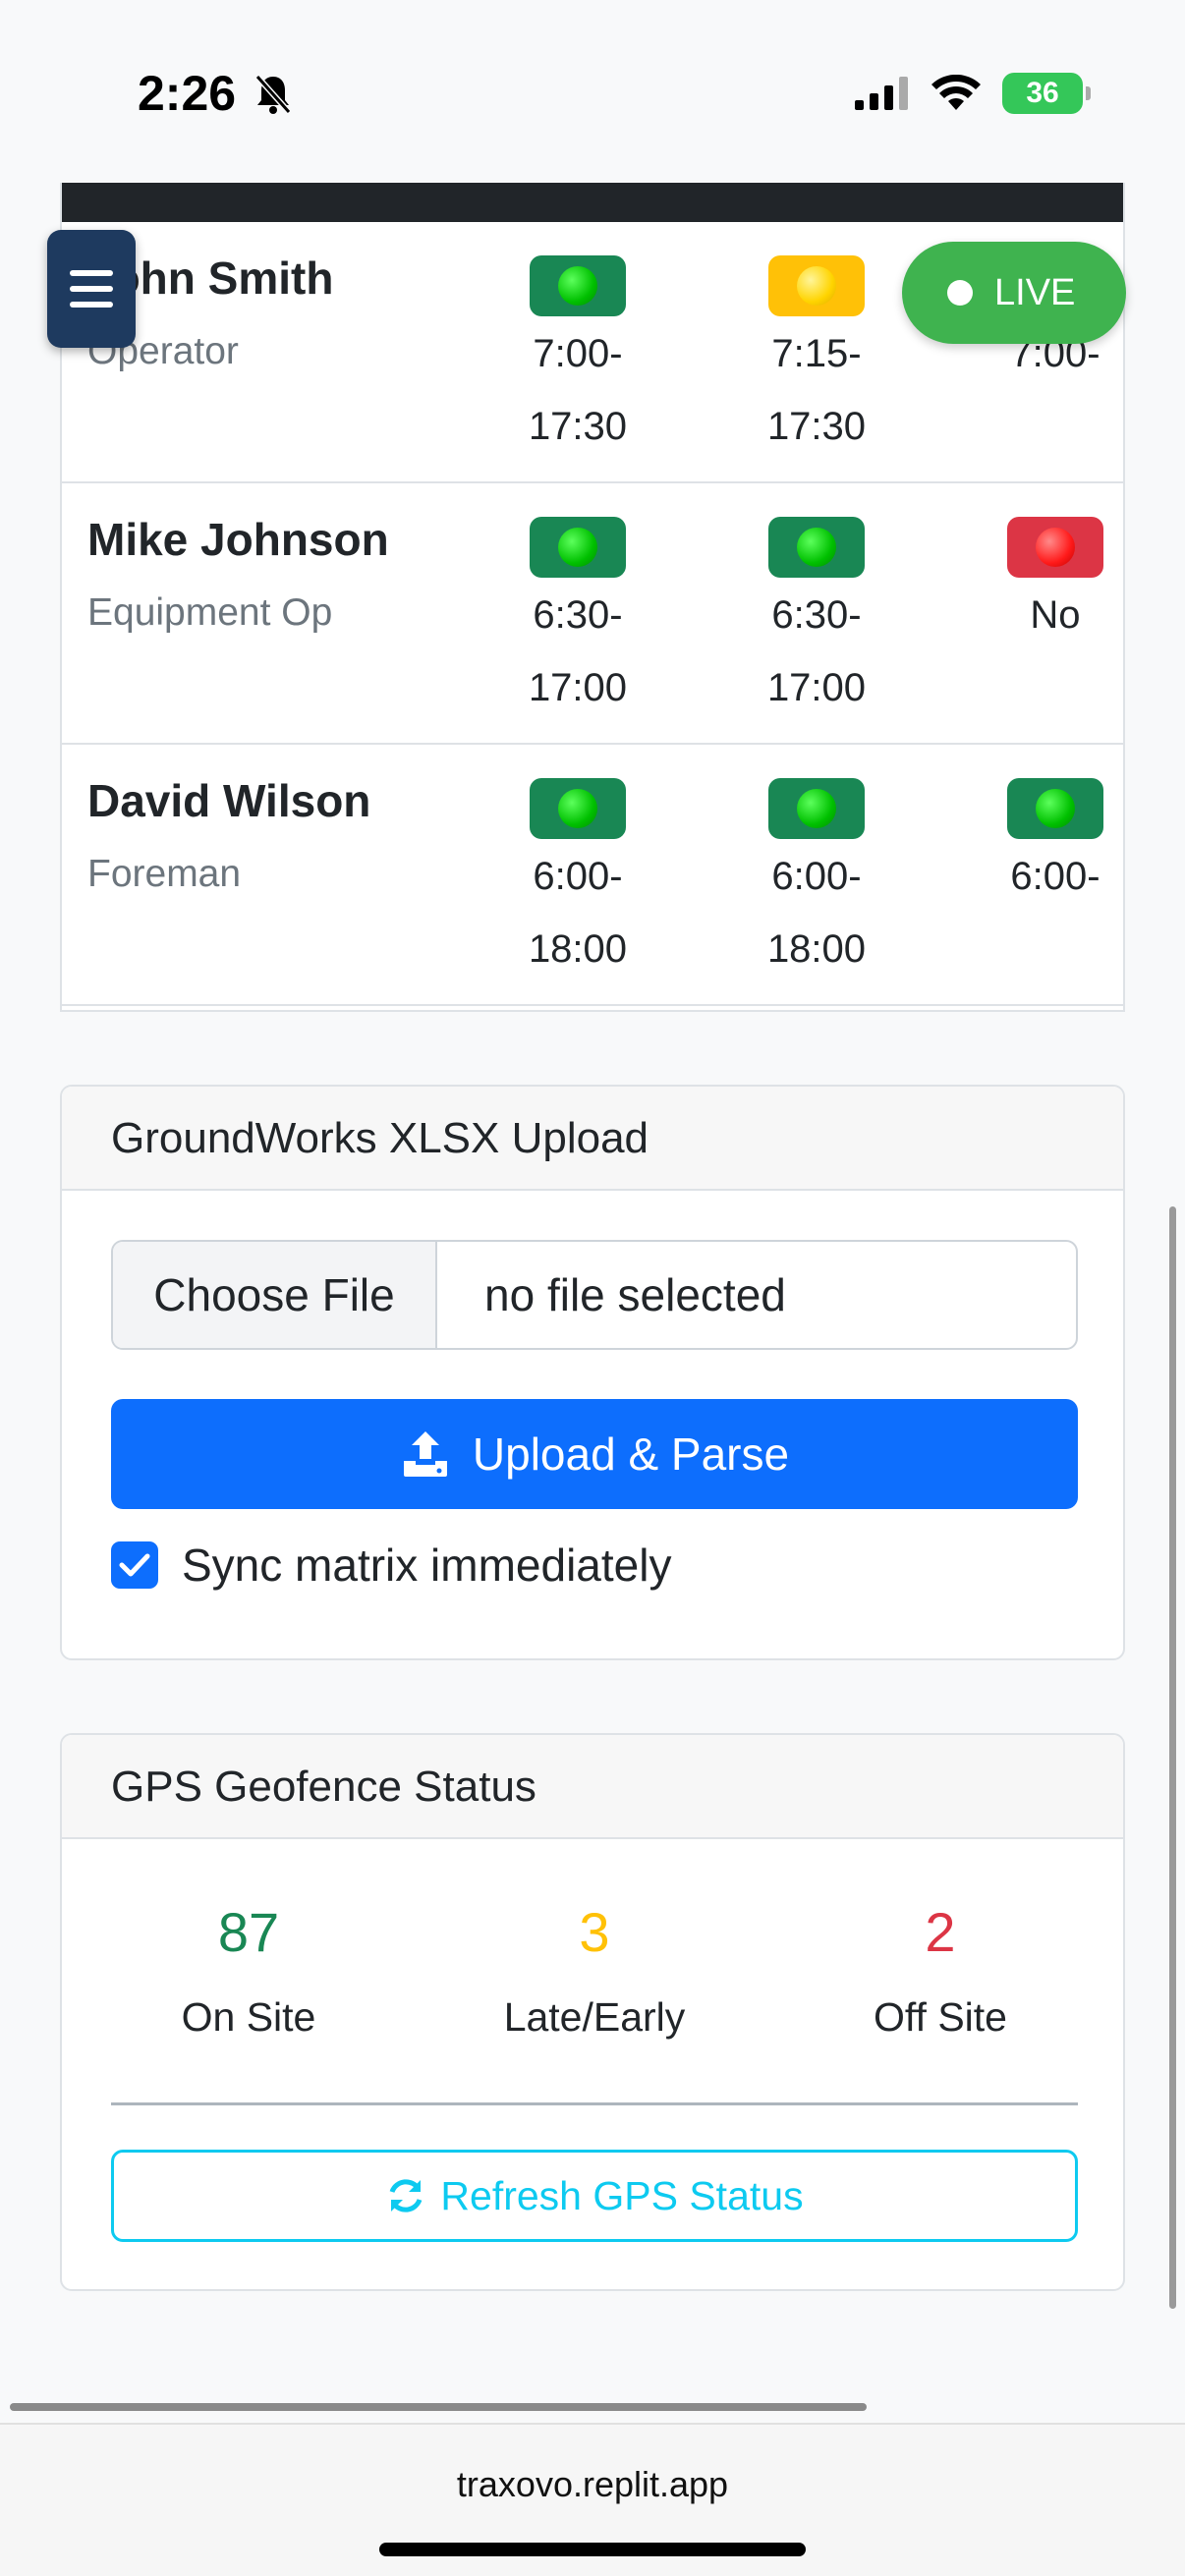 Image resolution: width=1185 pixels, height=2576 pixels. Describe the element at coordinates (941, 1969) in the screenshot. I see `stat-off-site: 2 Off Site` at that location.